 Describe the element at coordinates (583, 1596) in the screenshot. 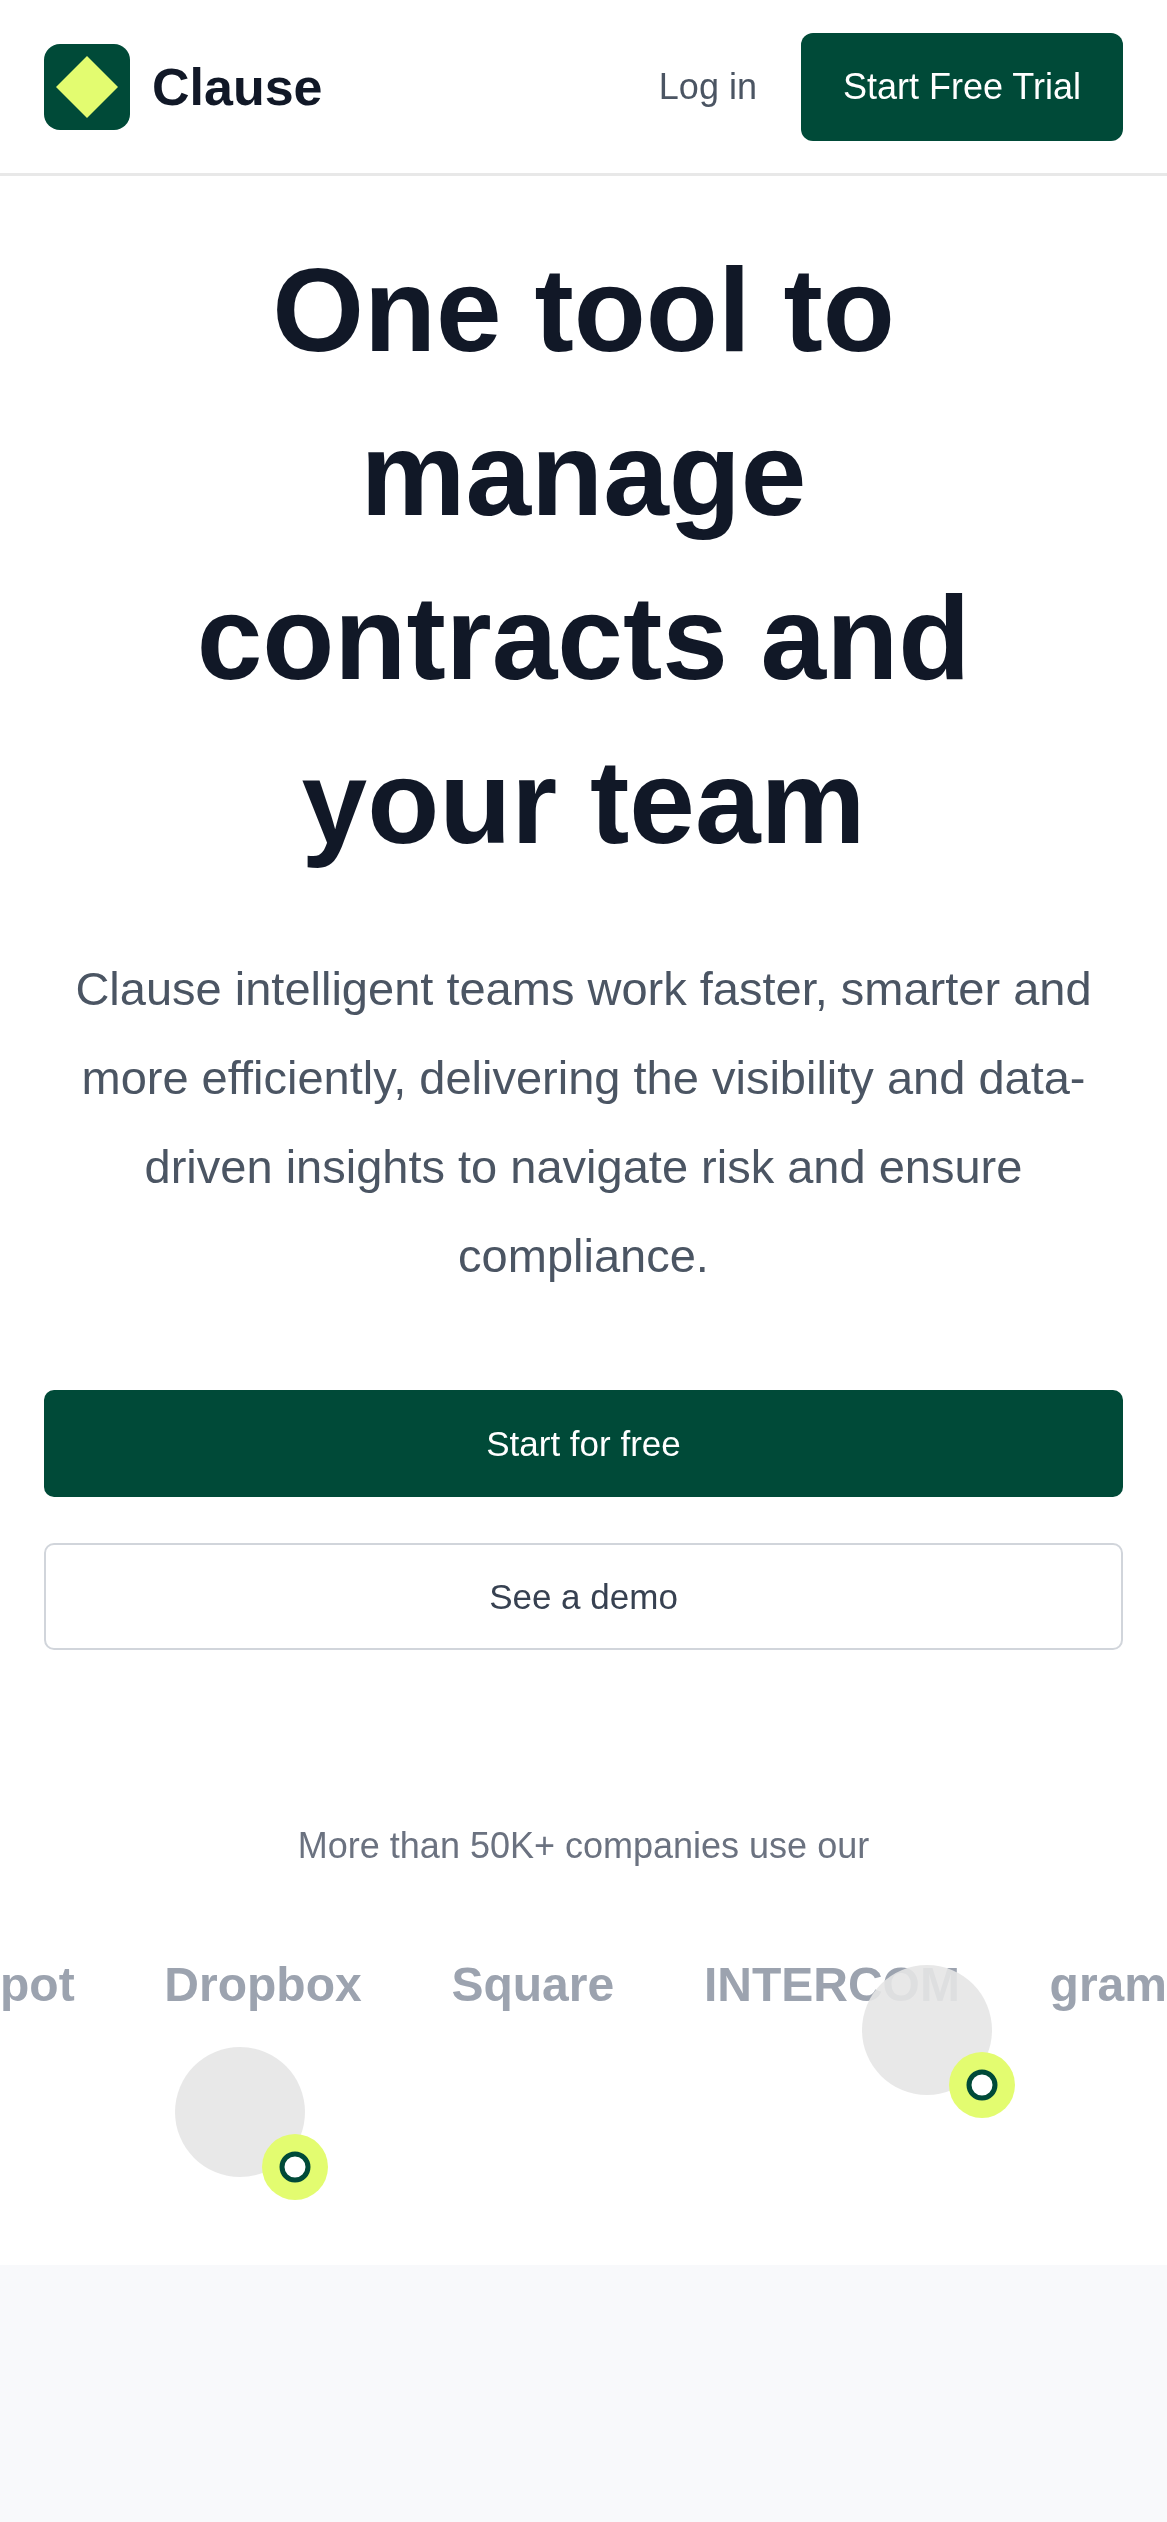

I see `demo-button: See a demo` at that location.